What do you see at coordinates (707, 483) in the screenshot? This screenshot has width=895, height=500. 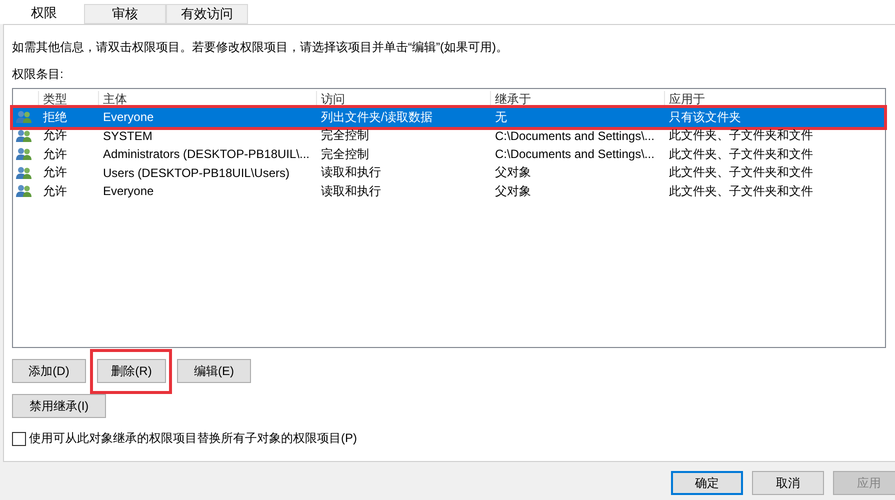 I see `dialog-button: 确定` at bounding box center [707, 483].